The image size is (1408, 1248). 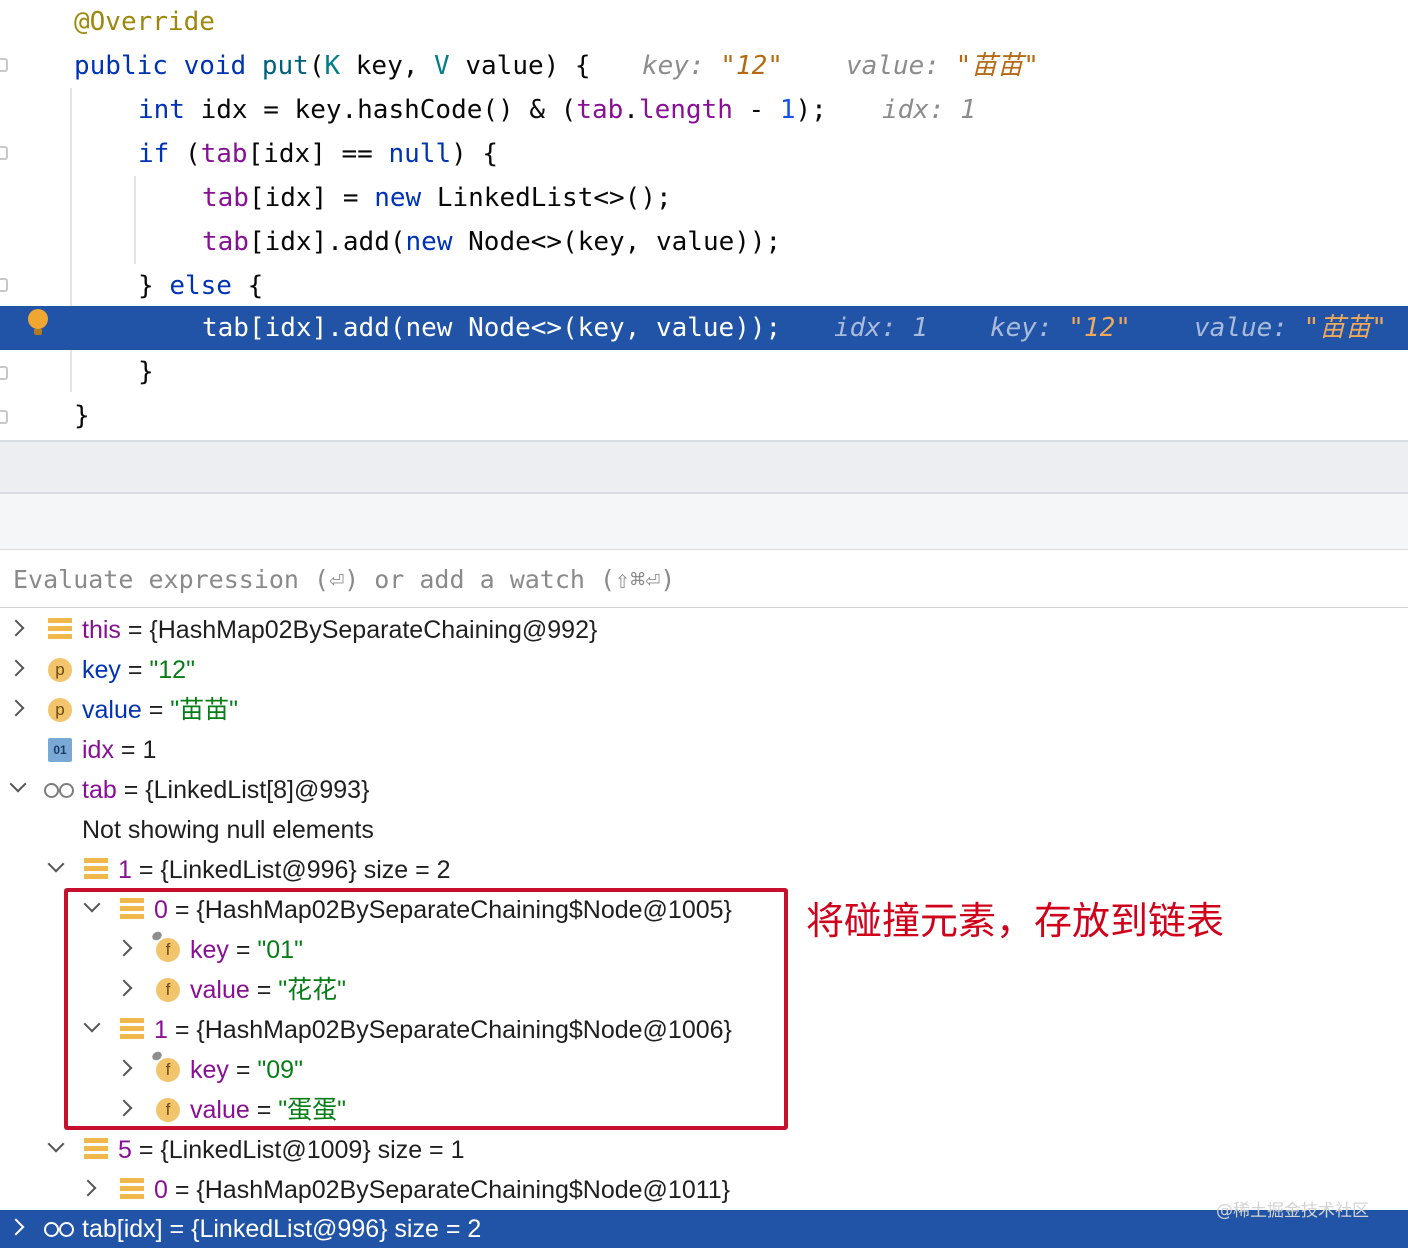 What do you see at coordinates (1015, 921) in the screenshot?
I see `annotation-text: 将碰撞元素，存放到链表` at bounding box center [1015, 921].